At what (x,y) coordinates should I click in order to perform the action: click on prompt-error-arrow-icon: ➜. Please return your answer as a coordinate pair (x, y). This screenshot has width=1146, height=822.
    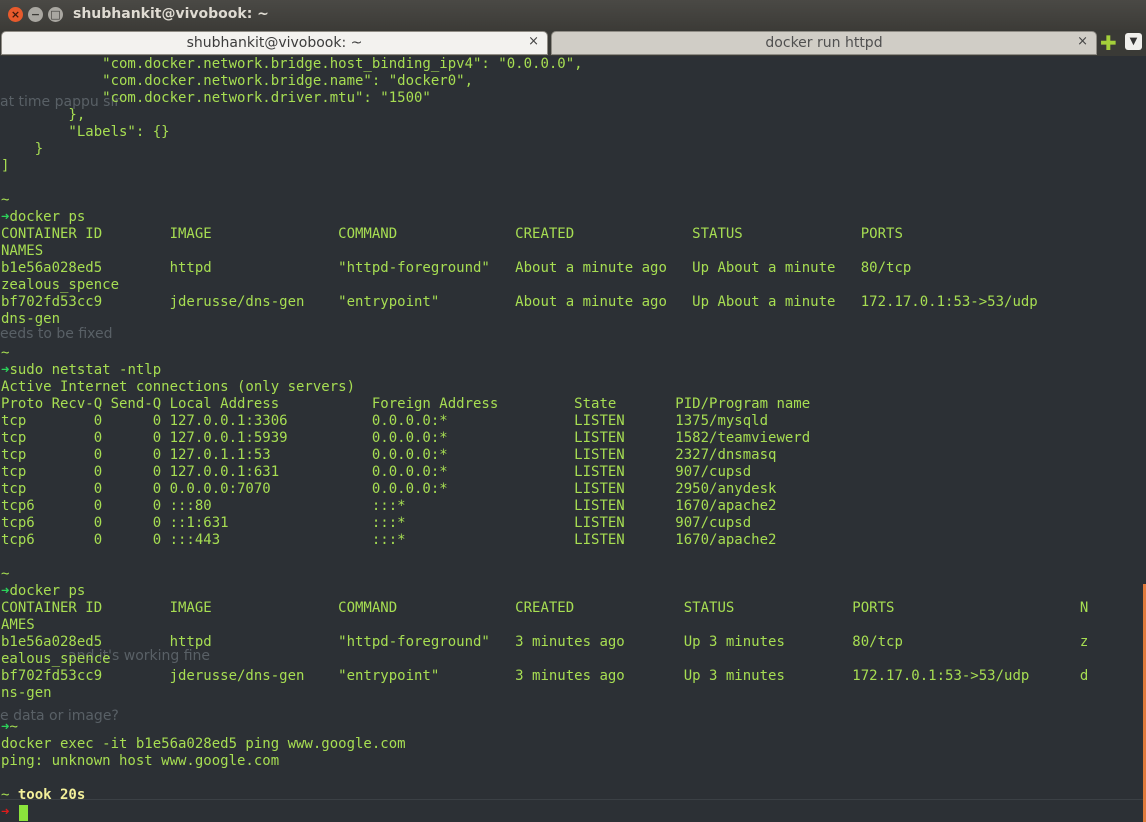
    Looking at the image, I should click on (5, 812).